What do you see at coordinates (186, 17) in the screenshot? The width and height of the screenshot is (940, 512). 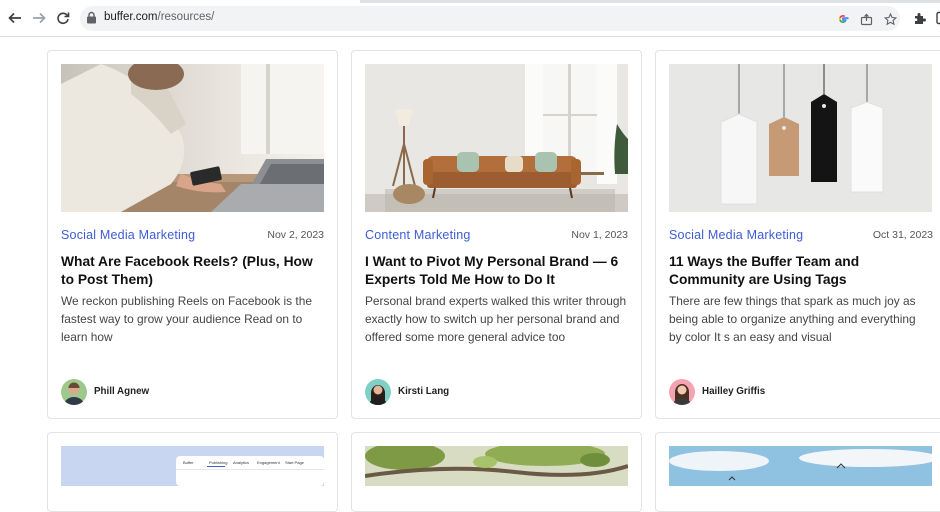 I see `url-path: /resources/` at bounding box center [186, 17].